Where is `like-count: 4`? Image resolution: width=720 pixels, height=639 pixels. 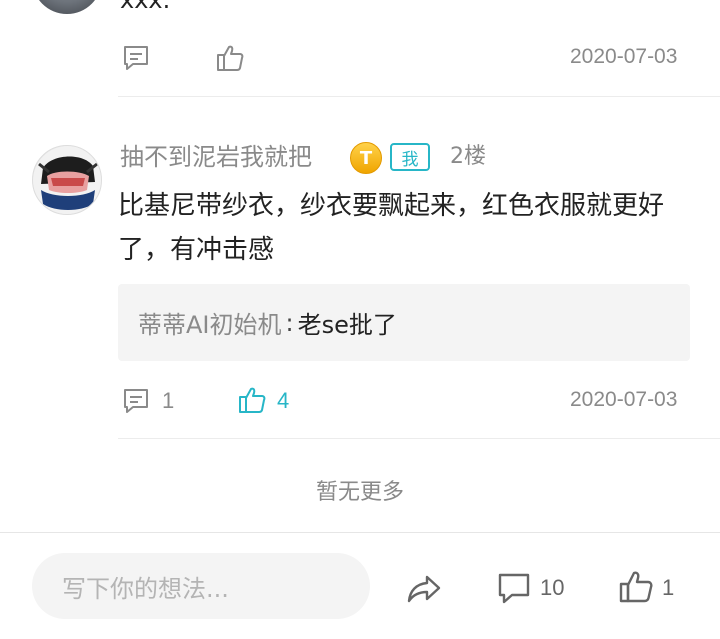
like-count: 4 is located at coordinates (283, 400).